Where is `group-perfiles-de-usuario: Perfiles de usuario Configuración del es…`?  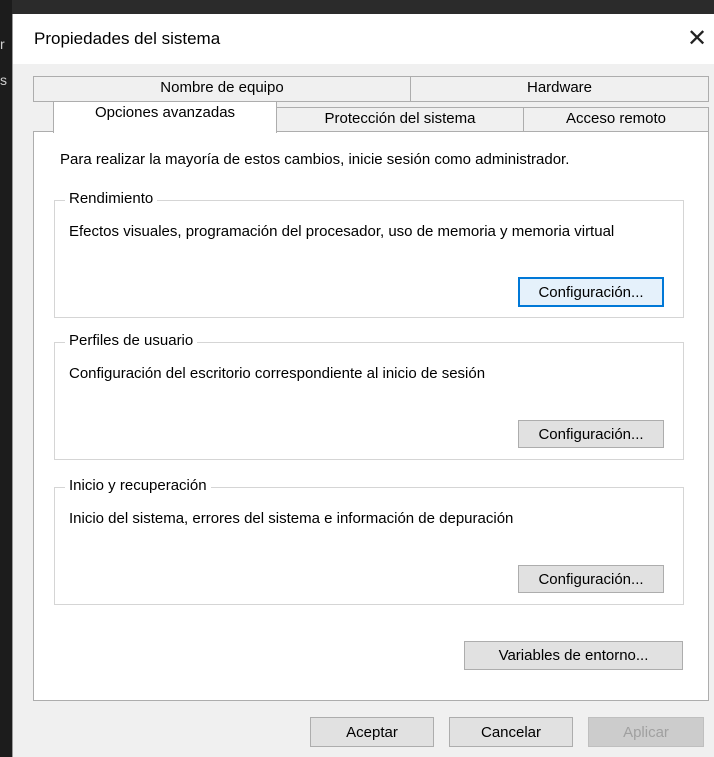 group-perfiles-de-usuario: Perfiles de usuario Configuración del es… is located at coordinates (369, 396).